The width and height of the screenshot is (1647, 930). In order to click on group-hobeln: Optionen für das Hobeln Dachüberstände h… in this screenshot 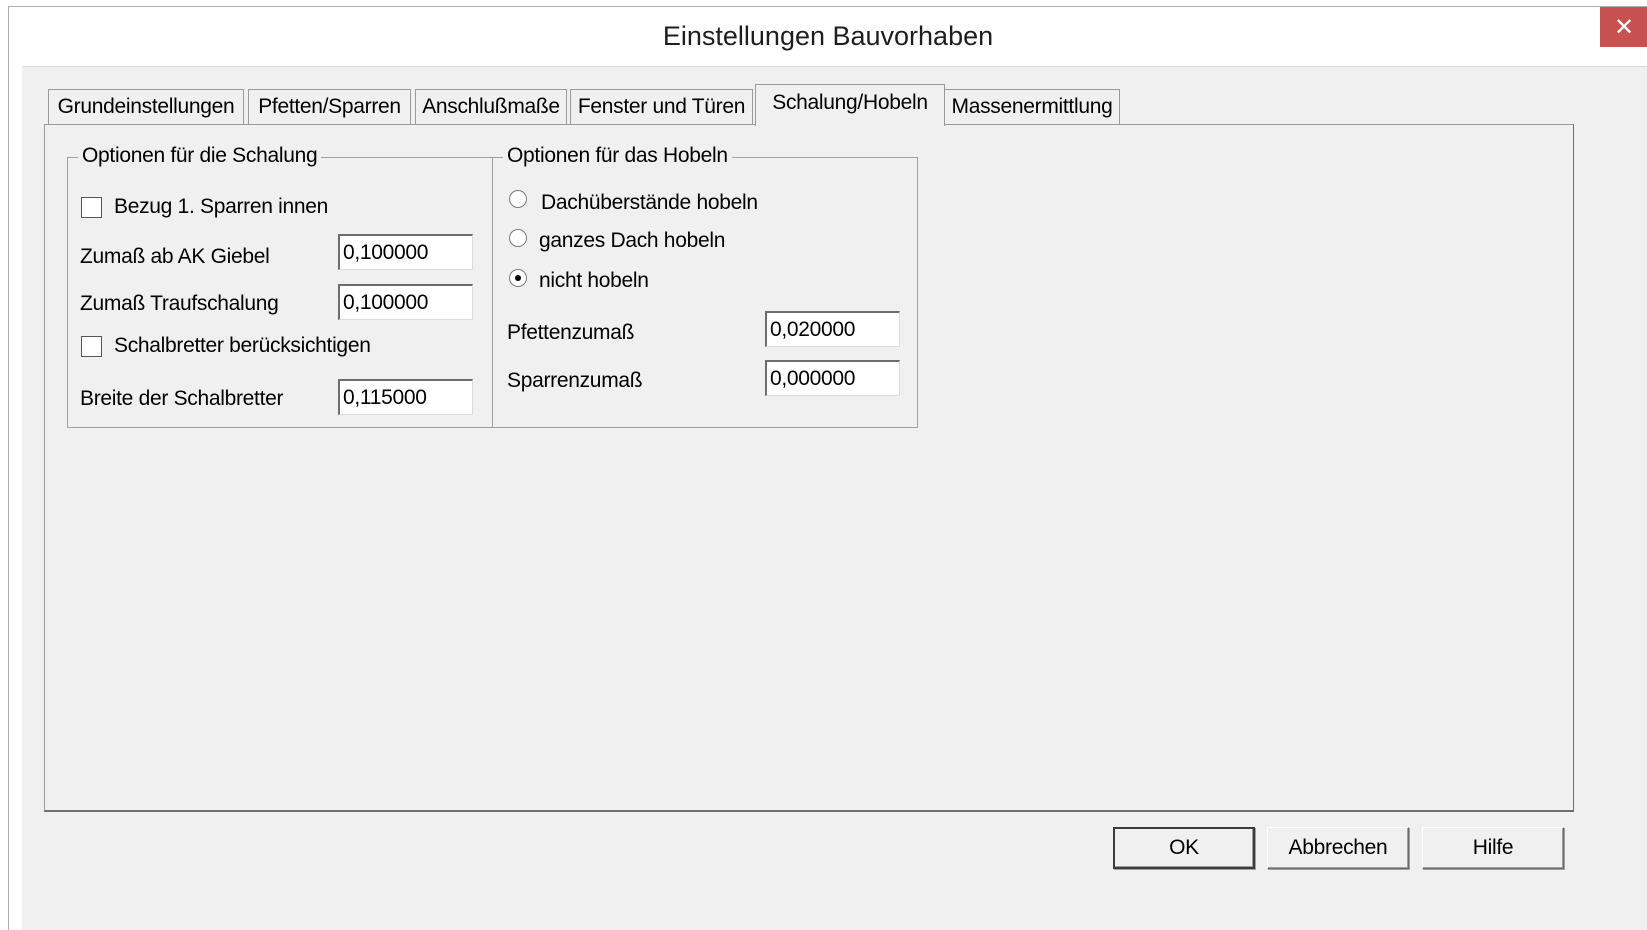, I will do `click(705, 286)`.